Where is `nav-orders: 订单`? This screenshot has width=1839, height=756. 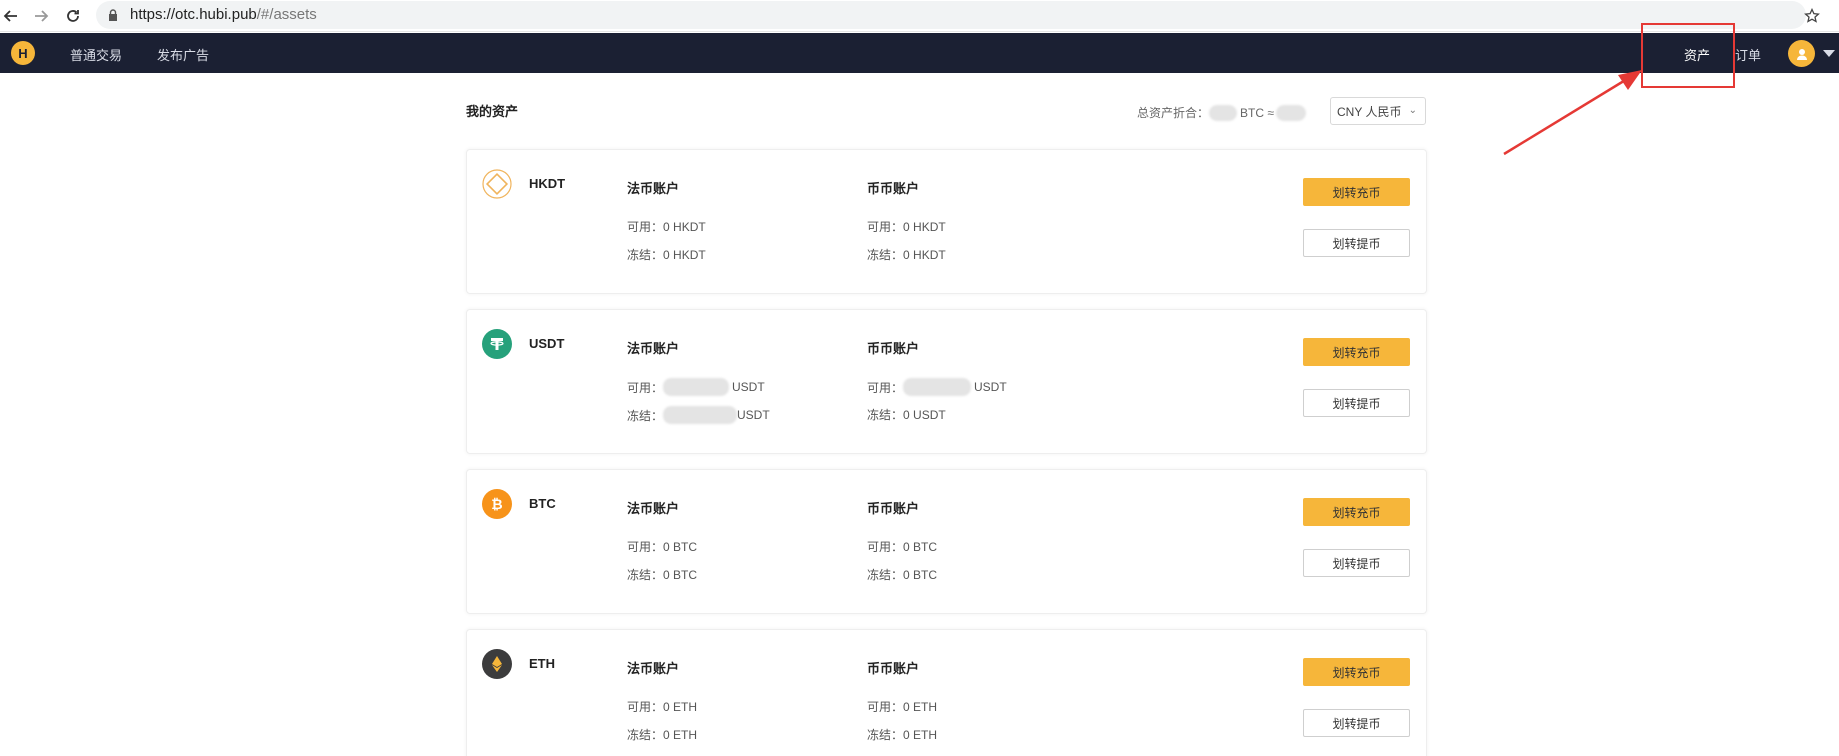
nav-orders: 订单 is located at coordinates (1748, 54).